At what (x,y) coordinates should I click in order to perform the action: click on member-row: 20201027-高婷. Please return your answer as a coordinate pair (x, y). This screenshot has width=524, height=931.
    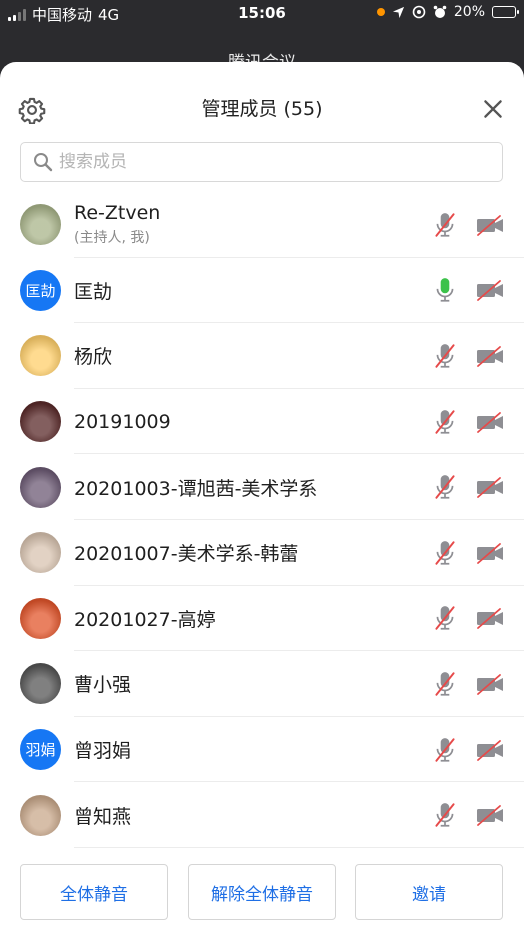
    Looking at the image, I should click on (262, 619).